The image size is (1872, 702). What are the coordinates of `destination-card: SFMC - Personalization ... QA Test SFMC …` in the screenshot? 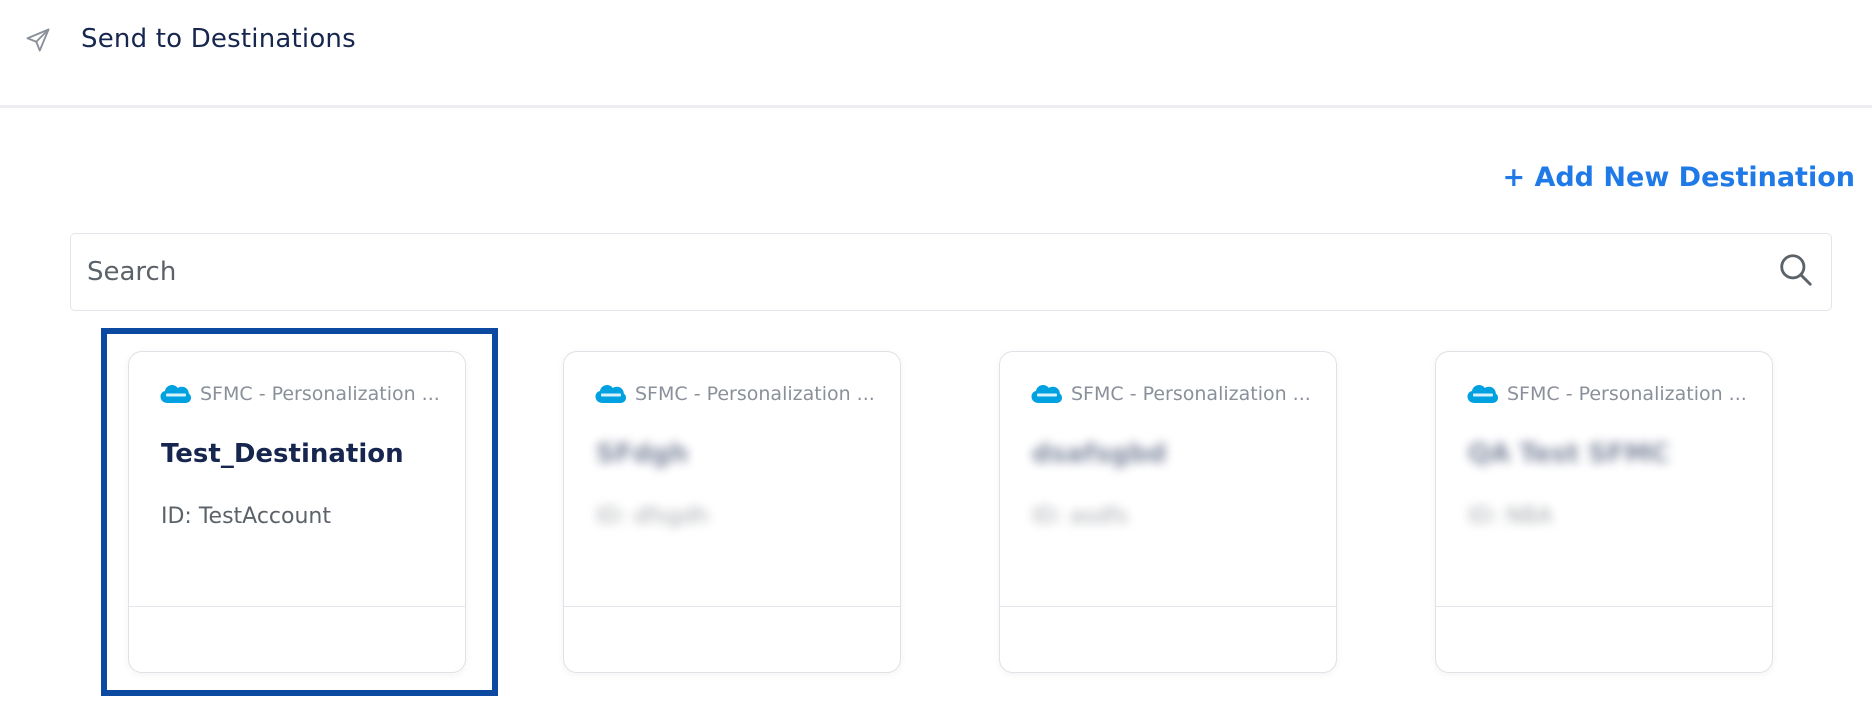 It's located at (1604, 512).